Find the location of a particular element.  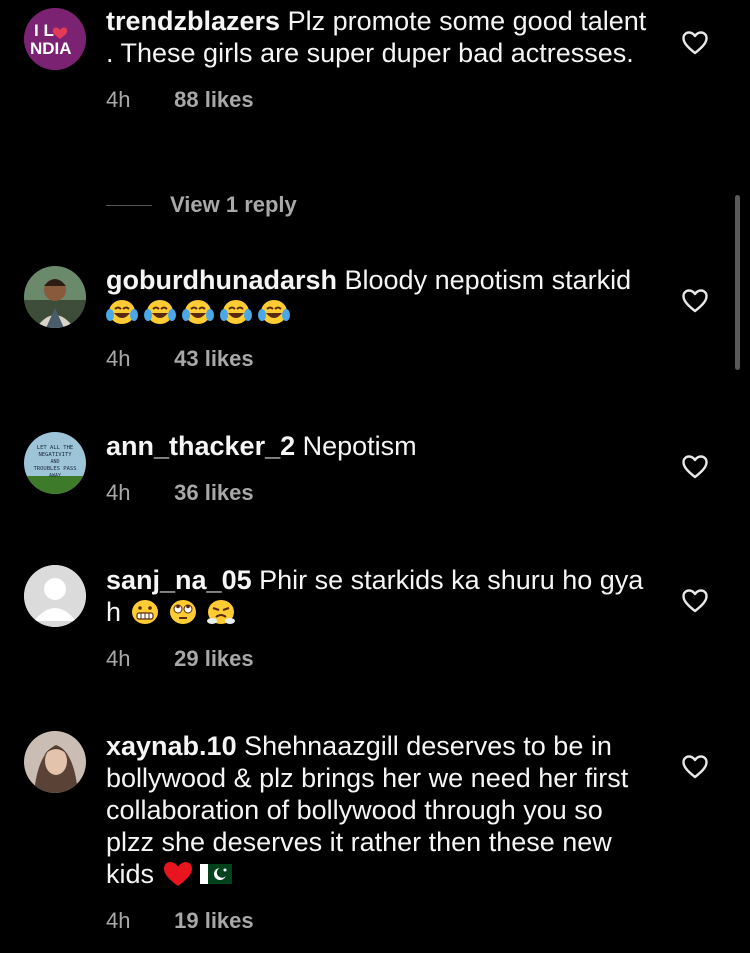

face-with-steam-from-nose-icon is located at coordinates (220, 612).